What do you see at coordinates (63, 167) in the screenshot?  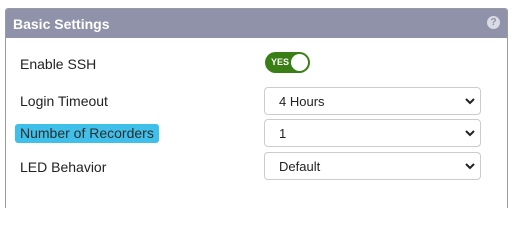 I see `led-behavior-label: LED Behavior` at bounding box center [63, 167].